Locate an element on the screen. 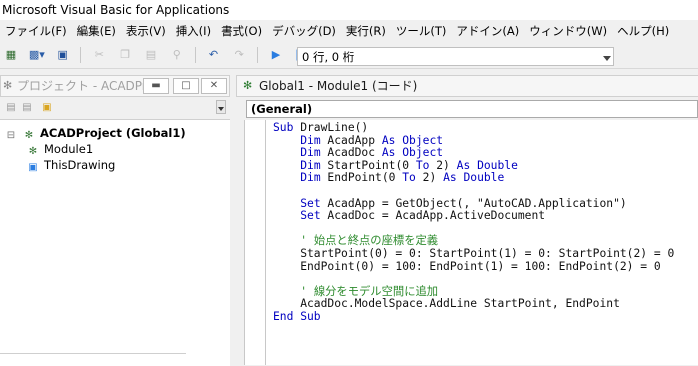 The width and height of the screenshot is (698, 366). code-window-titlebar: ✻ Global1 - Module1 (コード) is located at coordinates (467, 86).